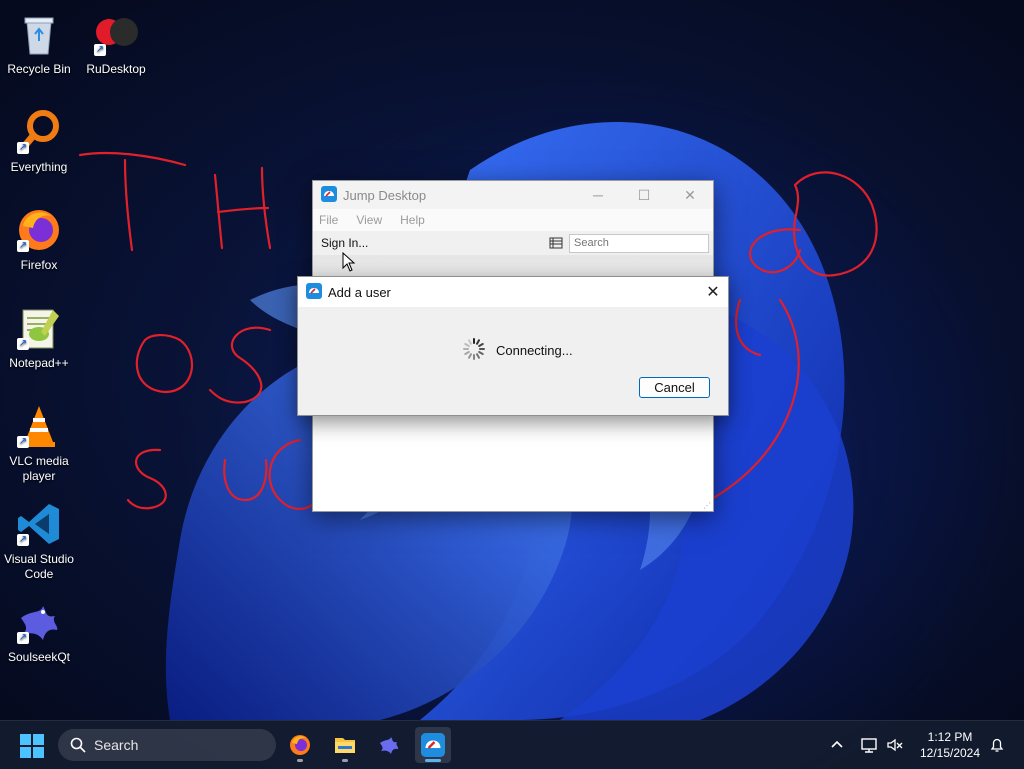 The image size is (1024, 769). I want to click on start-button, so click(32, 746).